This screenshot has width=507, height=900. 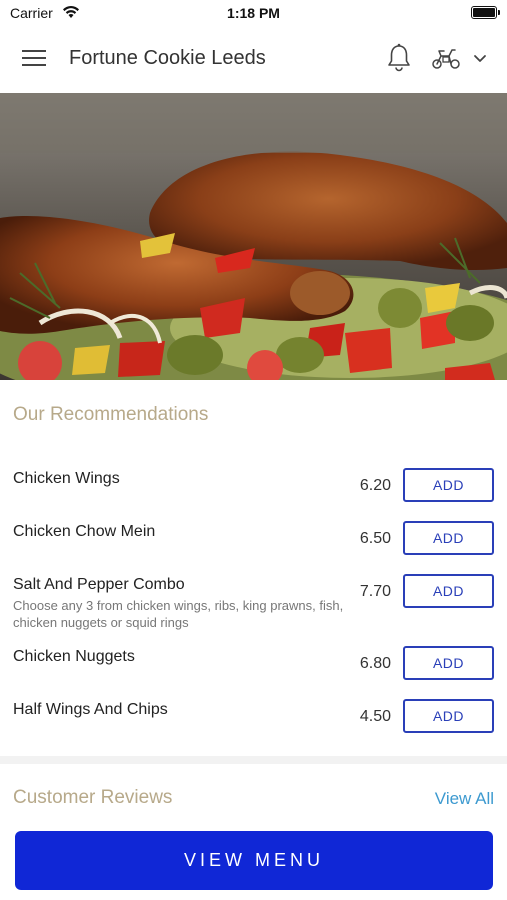 I want to click on status-bar: Carrier 1:18 PM, so click(x=253, y=13).